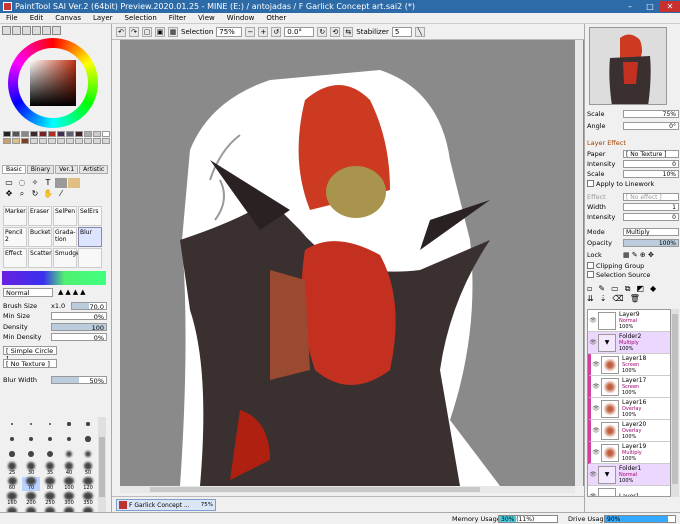 The width and height of the screenshot is (680, 524). I want to click on brush-size-preset: 50, so click(88, 469).